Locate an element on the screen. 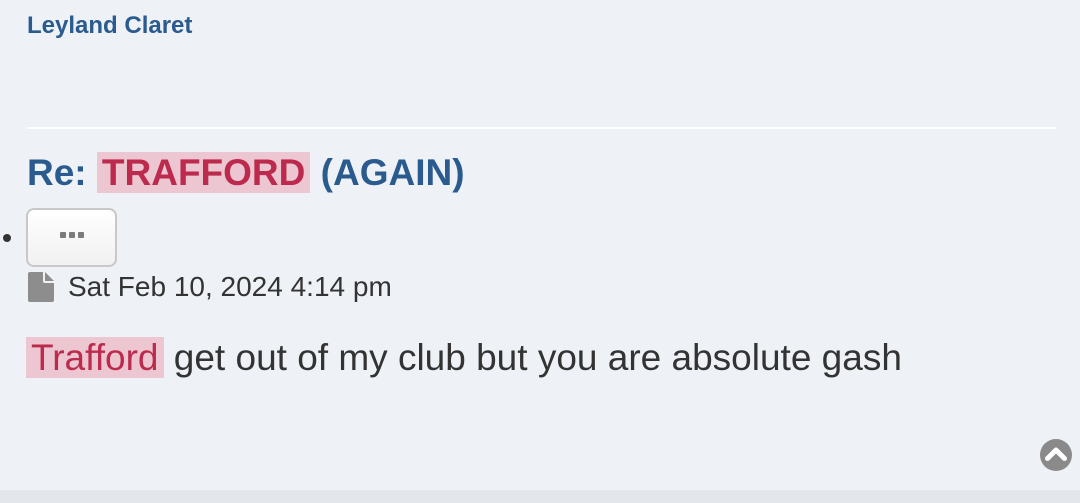  post-title: Re: TRAFFORD (AGAIN) is located at coordinates (246, 173).